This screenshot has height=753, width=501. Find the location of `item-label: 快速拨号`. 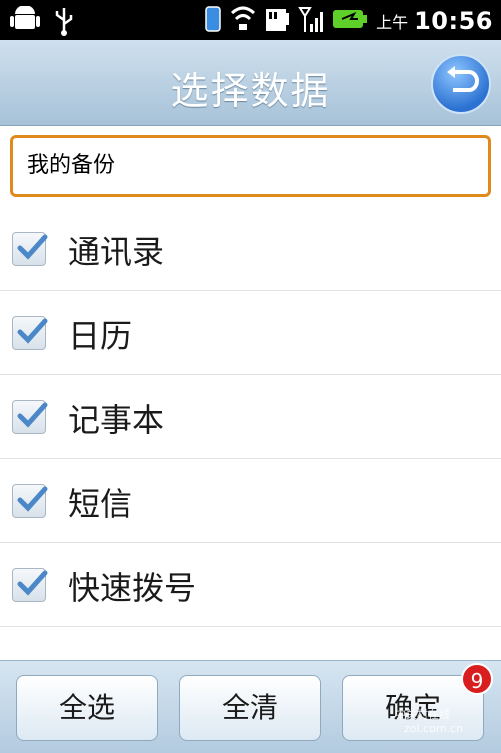

item-label: 快速拨号 is located at coordinates (132, 588).